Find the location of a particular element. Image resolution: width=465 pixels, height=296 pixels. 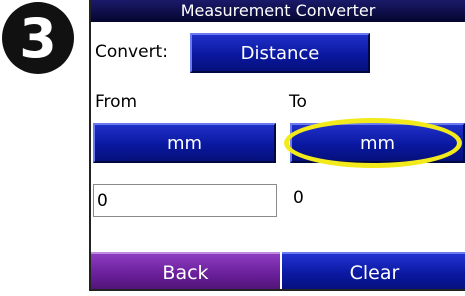

to-value: 0 is located at coordinates (298, 198).